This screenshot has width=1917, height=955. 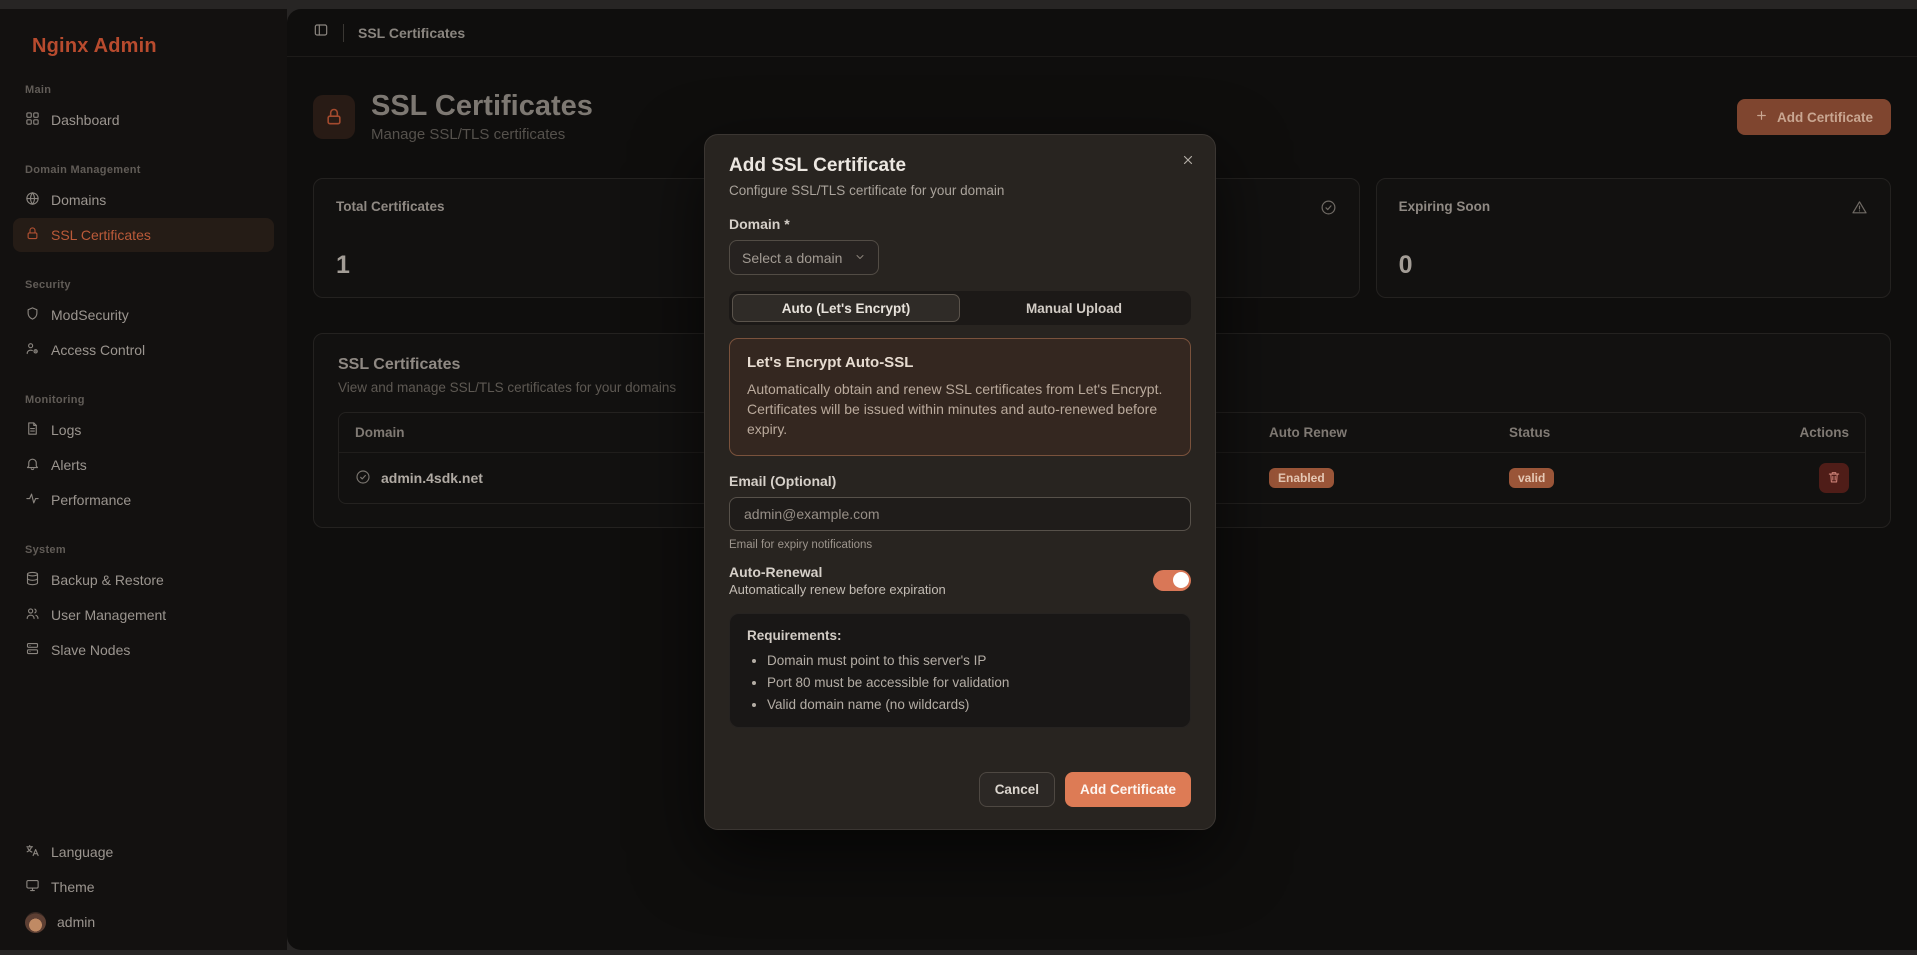 What do you see at coordinates (1532, 478) in the screenshot?
I see `status-badge: valid` at bounding box center [1532, 478].